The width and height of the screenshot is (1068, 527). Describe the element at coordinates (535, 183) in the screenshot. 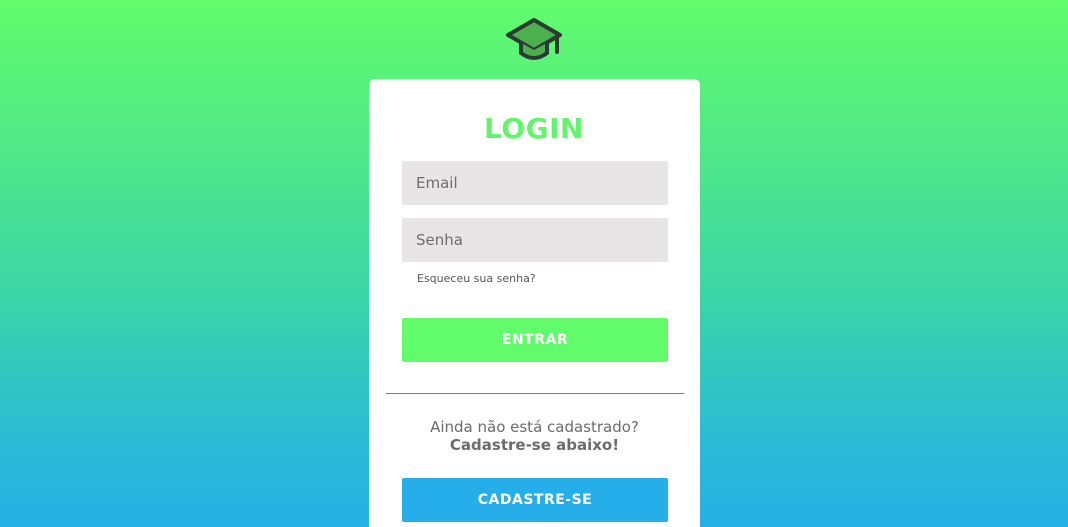

I see `email-input` at that location.